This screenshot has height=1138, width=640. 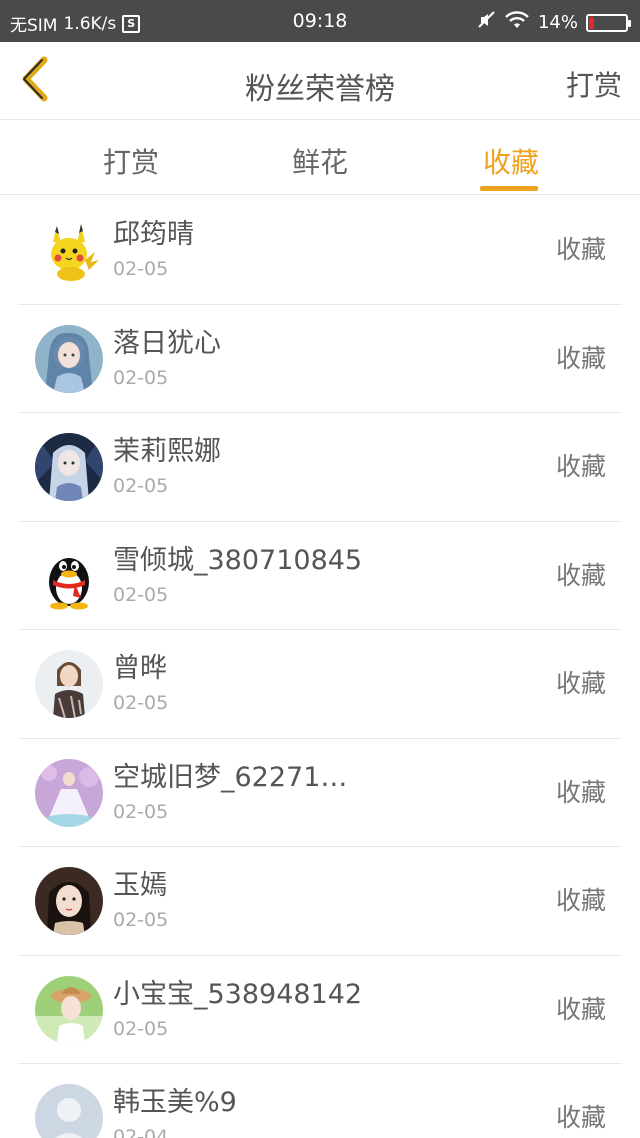 What do you see at coordinates (238, 994) in the screenshot?
I see `fan-name: 小宝宝_538948142` at bounding box center [238, 994].